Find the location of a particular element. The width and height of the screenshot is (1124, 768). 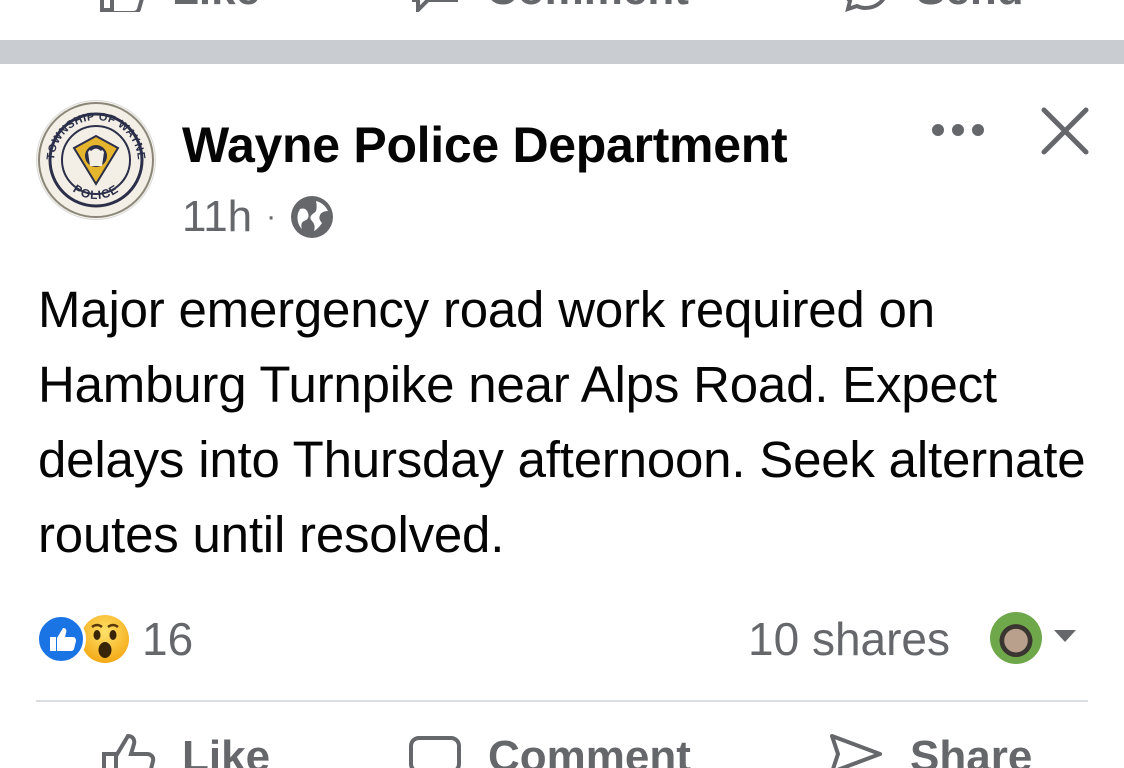

messenger-icon is located at coordinates (865, 6).